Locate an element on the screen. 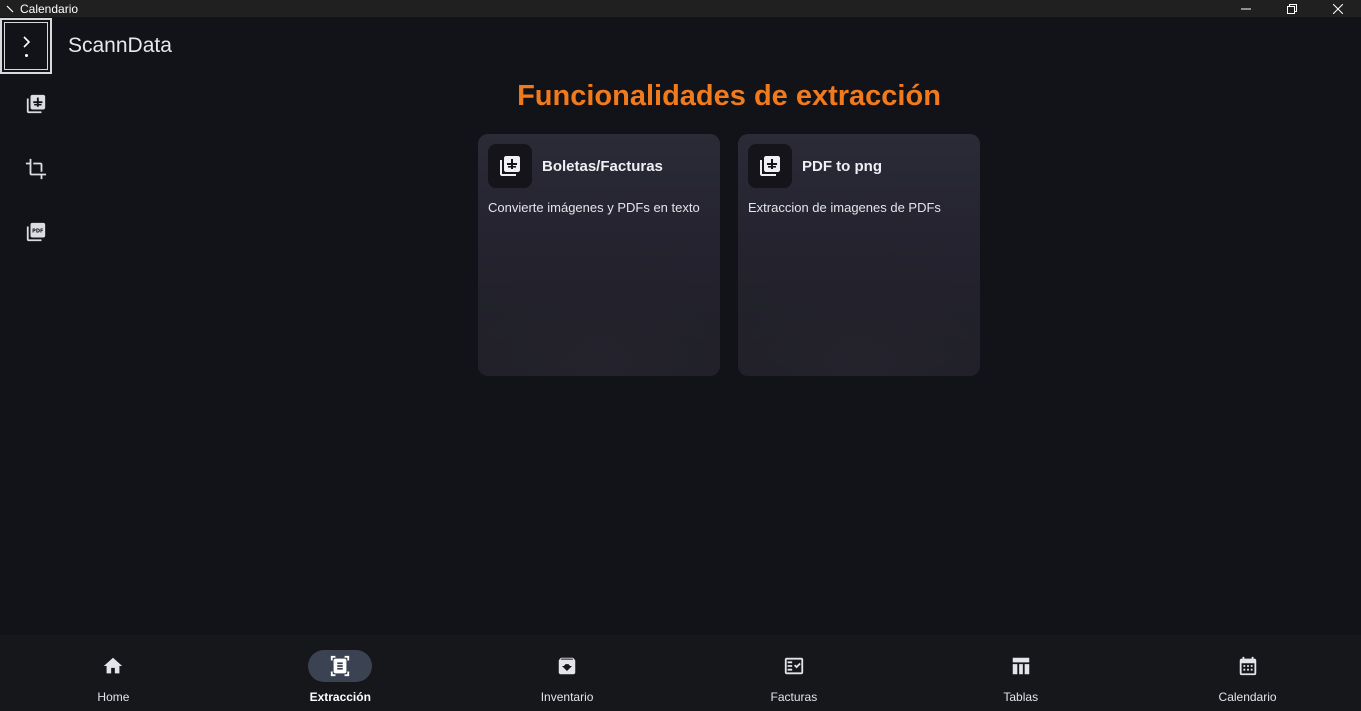  restore-button is located at coordinates (1292, 8).